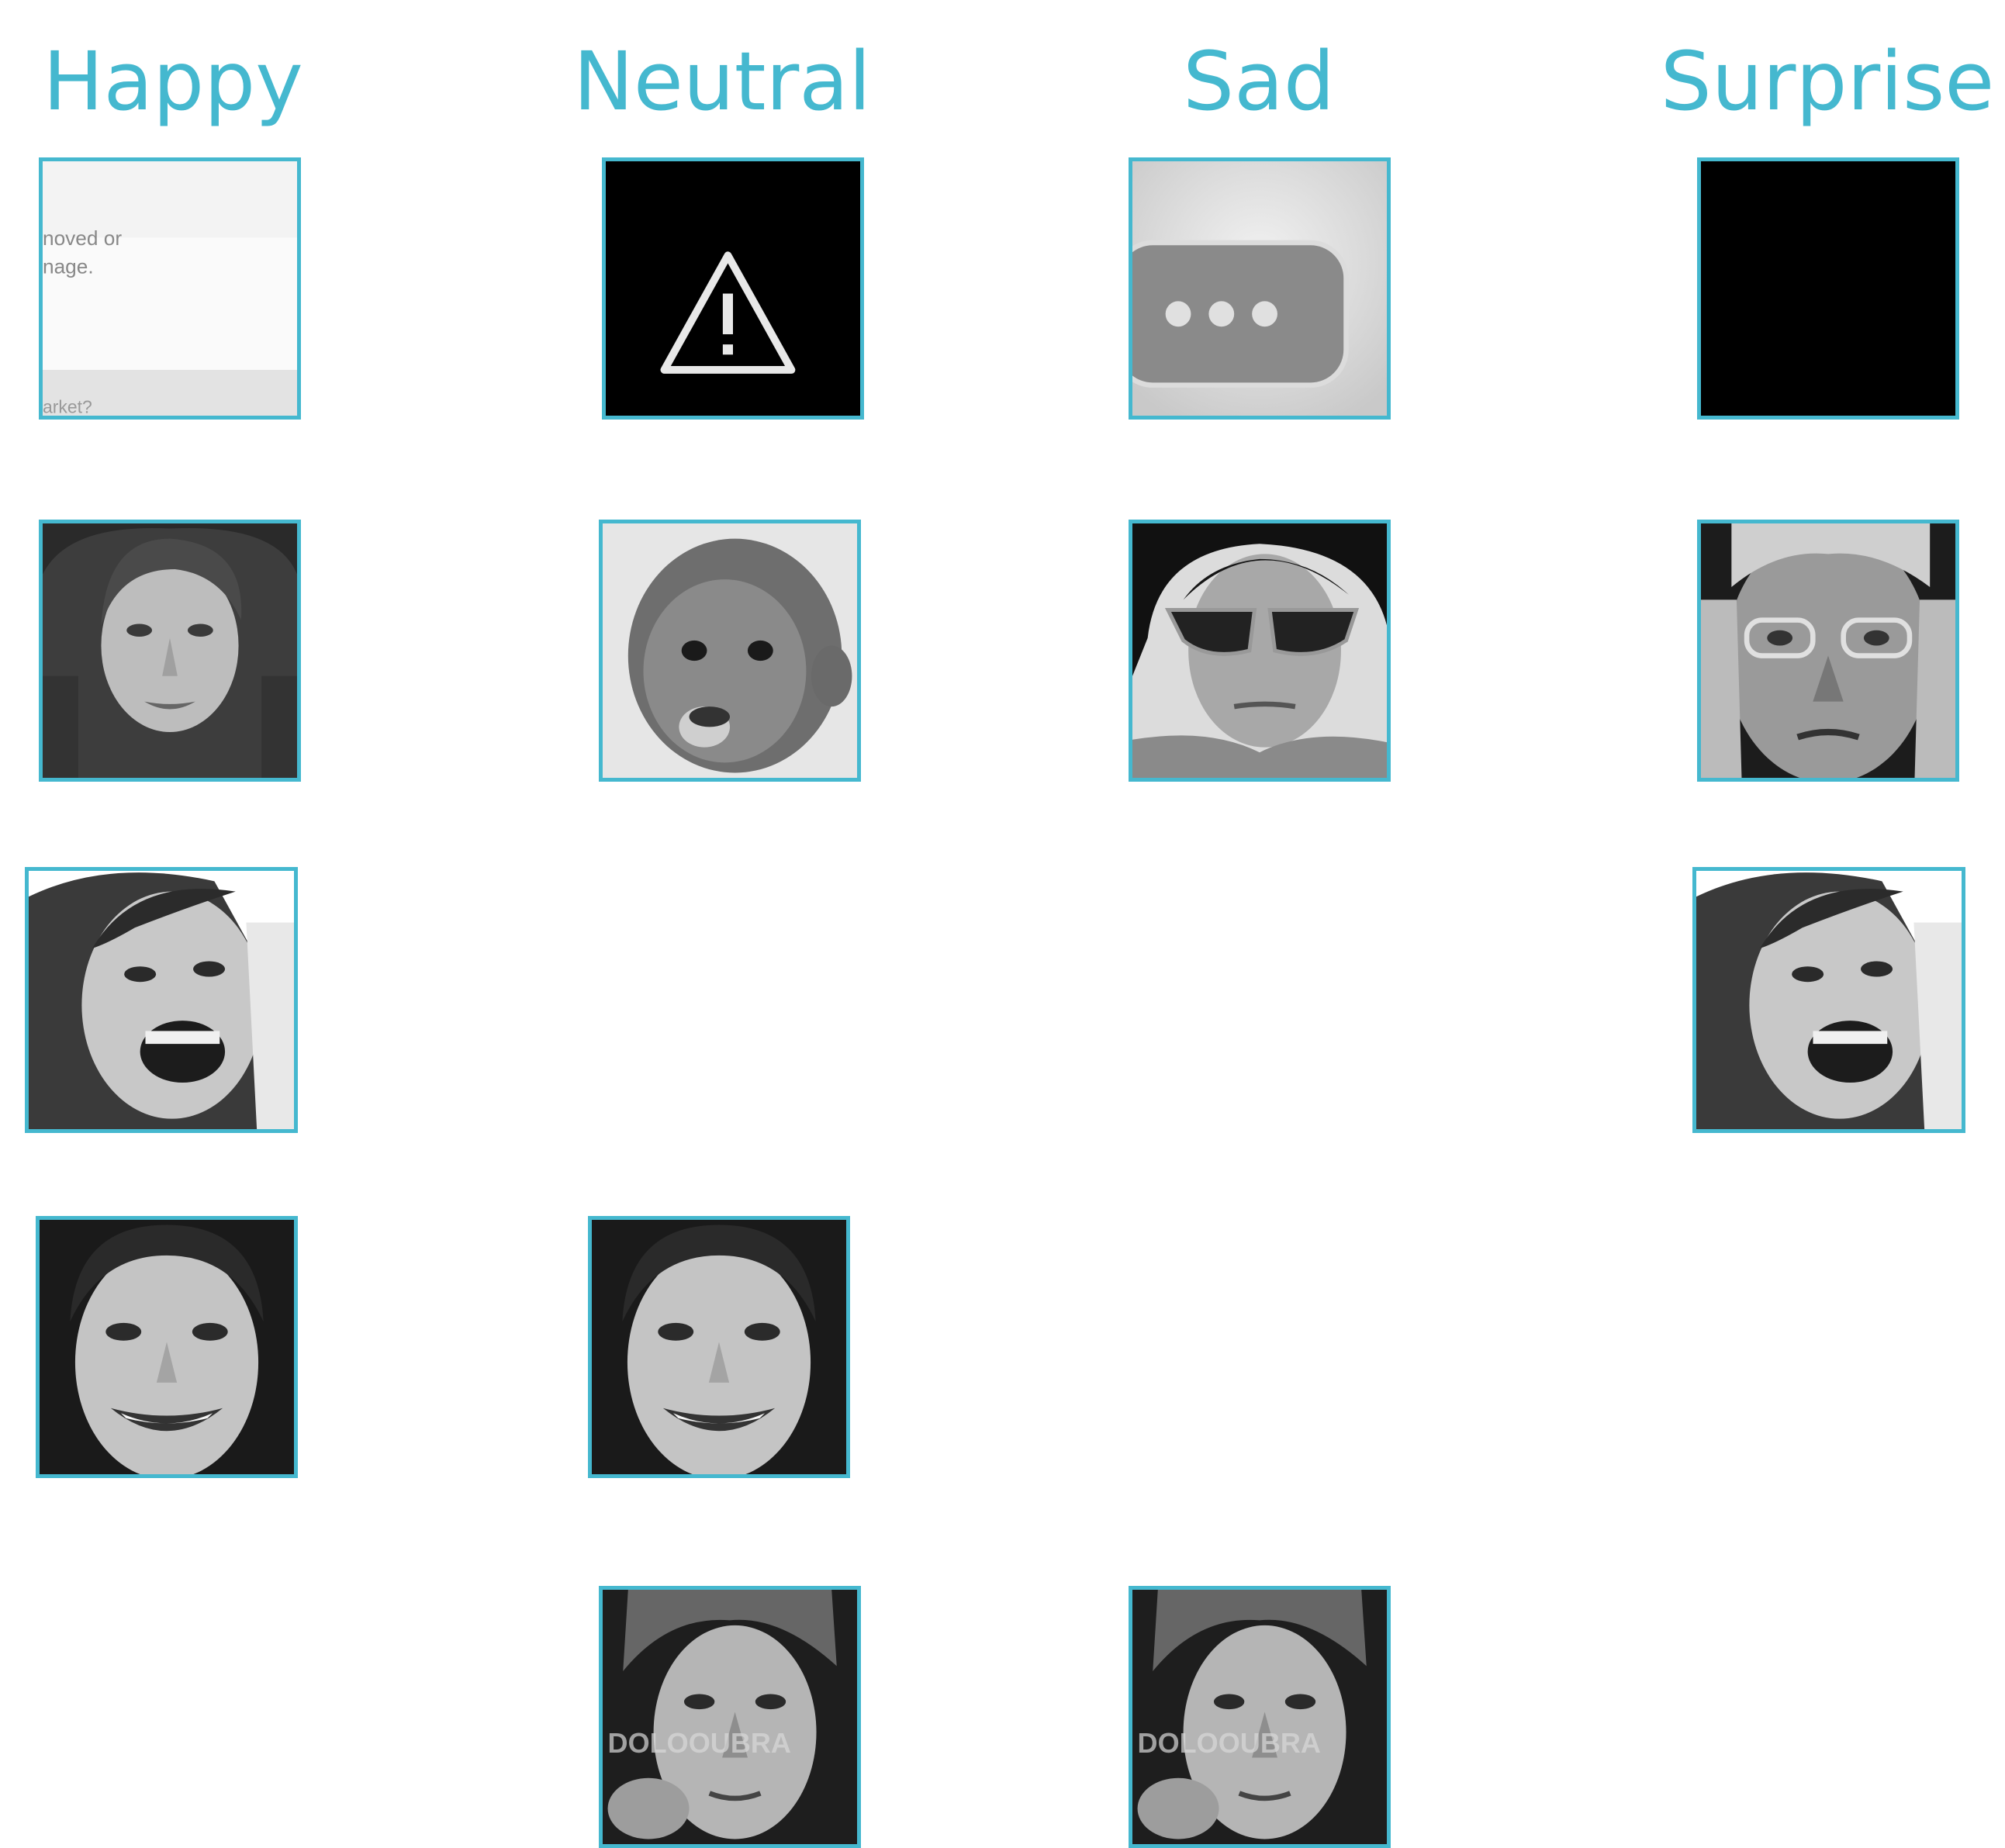 The image size is (2005, 1848). What do you see at coordinates (1260, 651) in the screenshot?
I see `sad-face-tile-sunglasses` at bounding box center [1260, 651].